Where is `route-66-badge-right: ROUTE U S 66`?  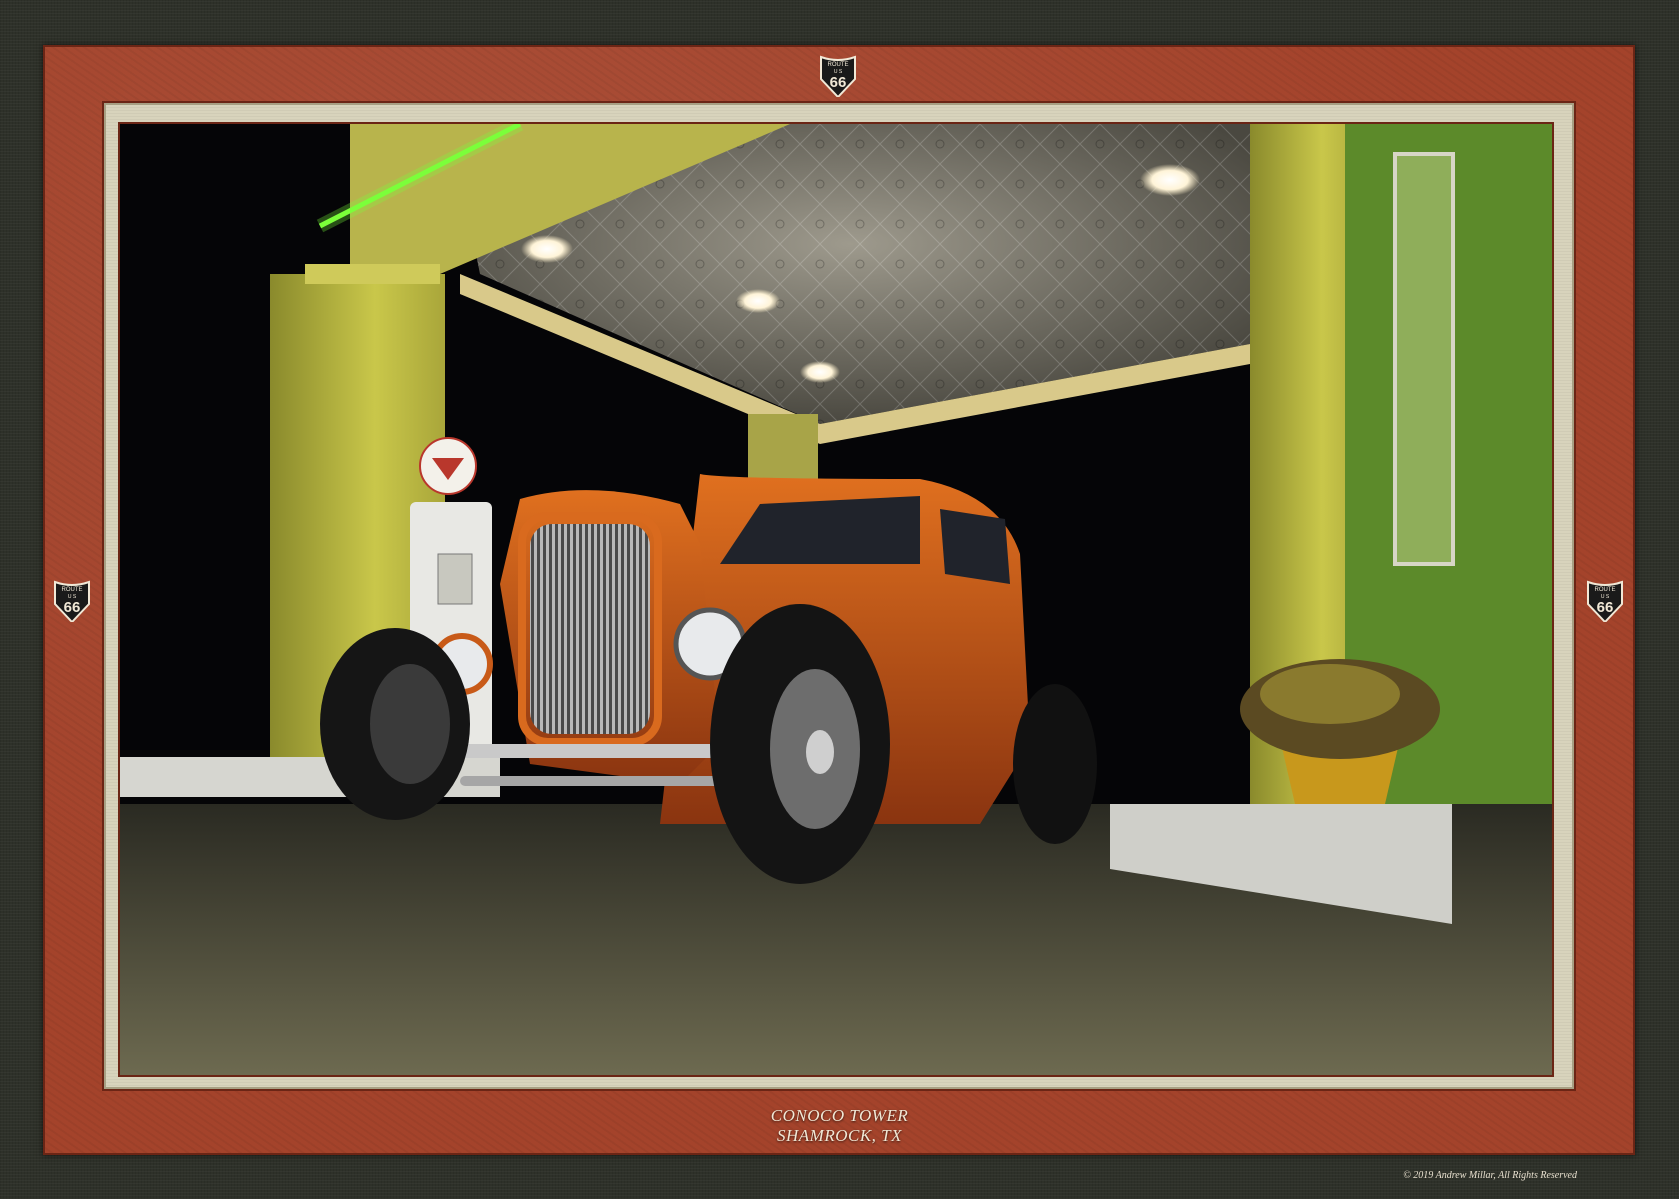 route-66-badge-right: ROUTE U S 66 is located at coordinates (1605, 601).